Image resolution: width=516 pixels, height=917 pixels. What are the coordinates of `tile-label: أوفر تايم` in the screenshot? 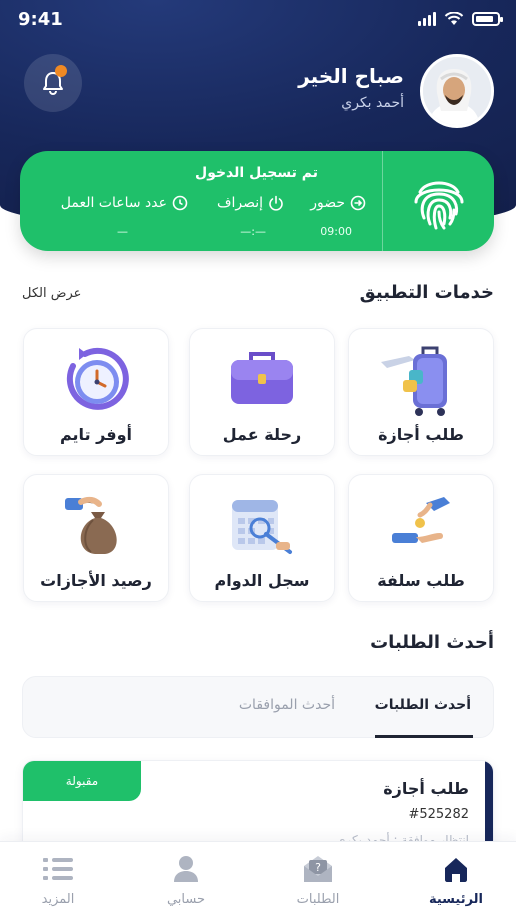 It's located at (96, 434).